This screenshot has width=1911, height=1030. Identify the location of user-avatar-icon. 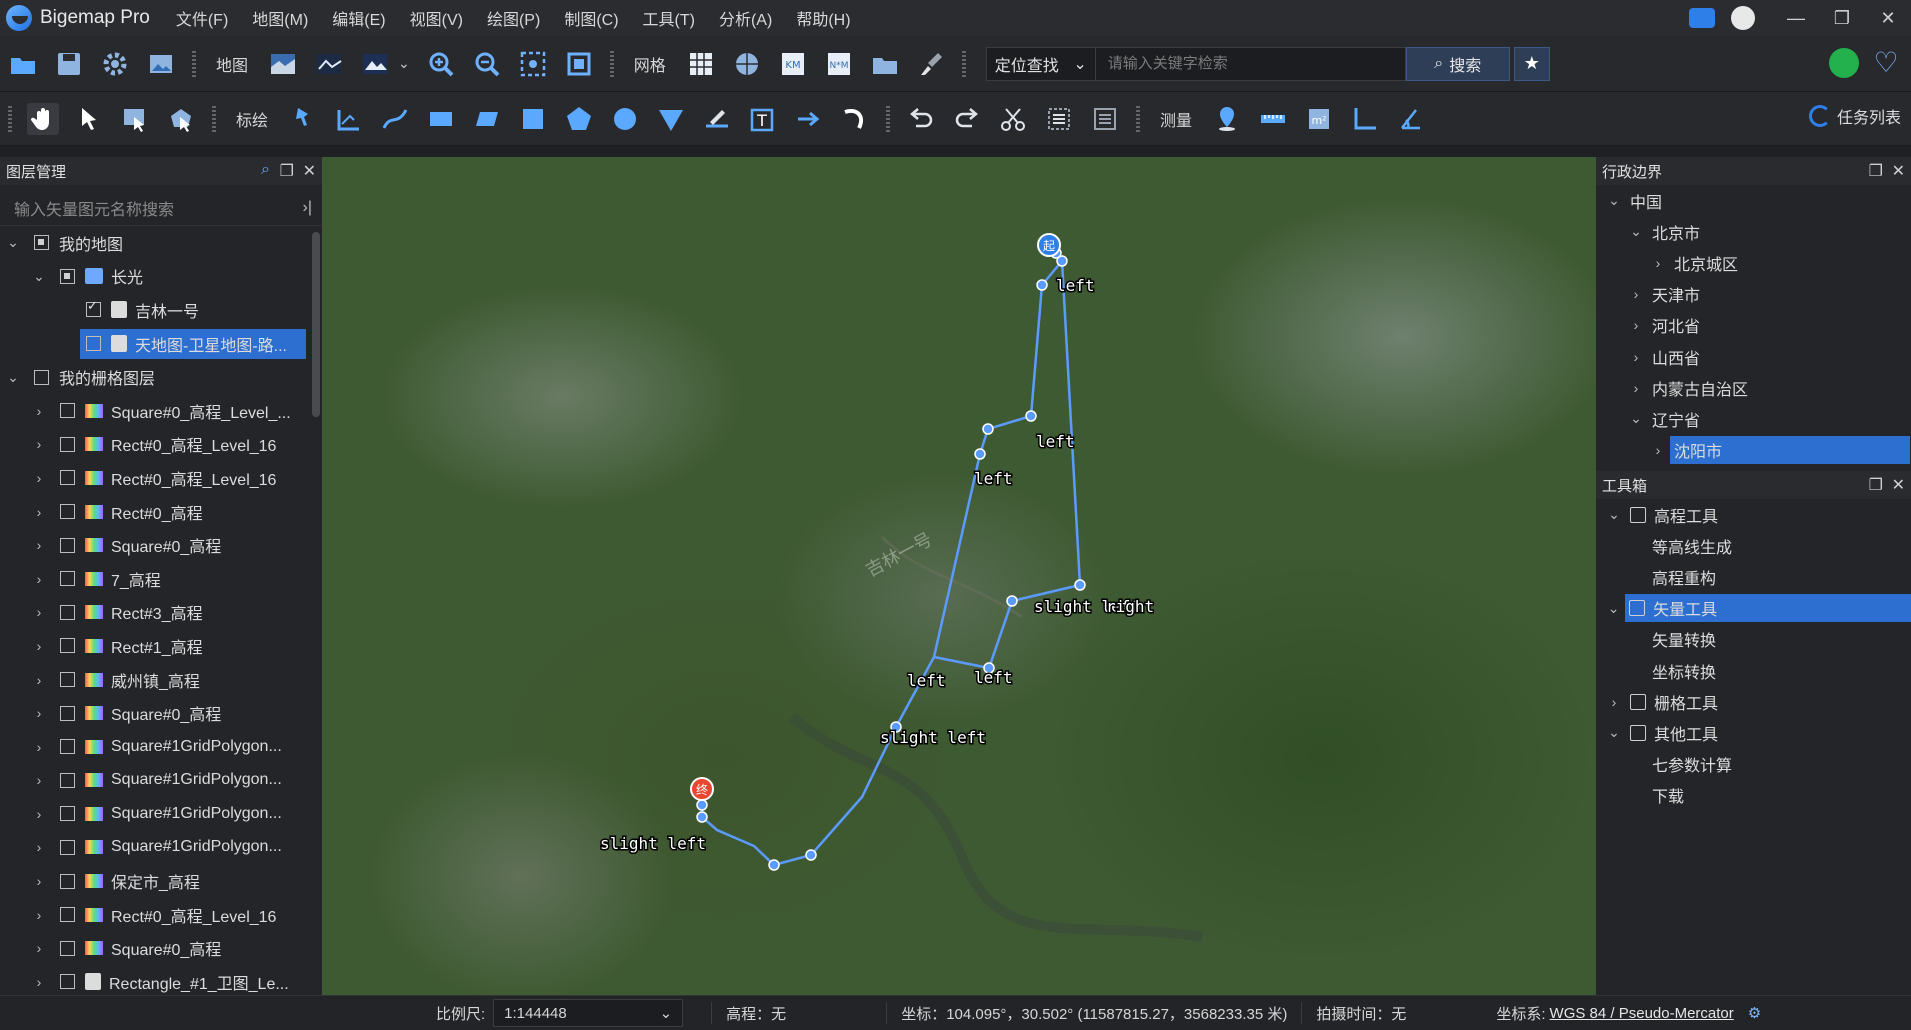
(1743, 18).